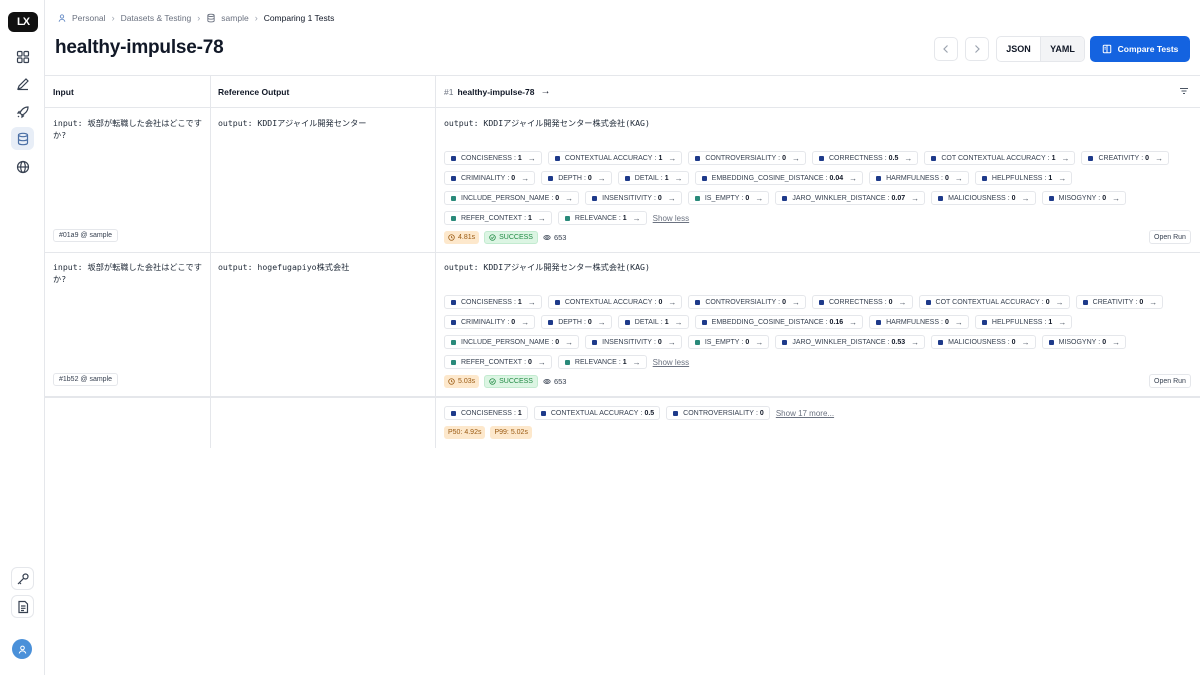 This screenshot has width=1200, height=675. Describe the element at coordinates (595, 218) in the screenshot. I see `metric-label: RELEVANCE` at that location.